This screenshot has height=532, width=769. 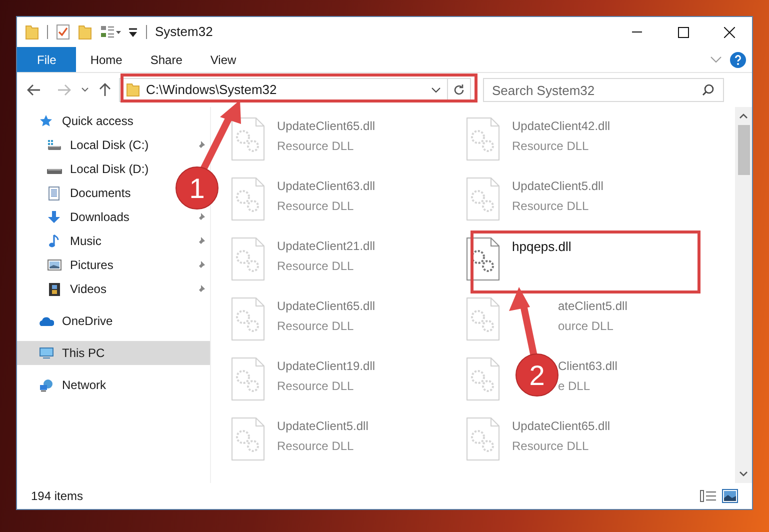 I want to click on item-count: 194 items, so click(x=57, y=496).